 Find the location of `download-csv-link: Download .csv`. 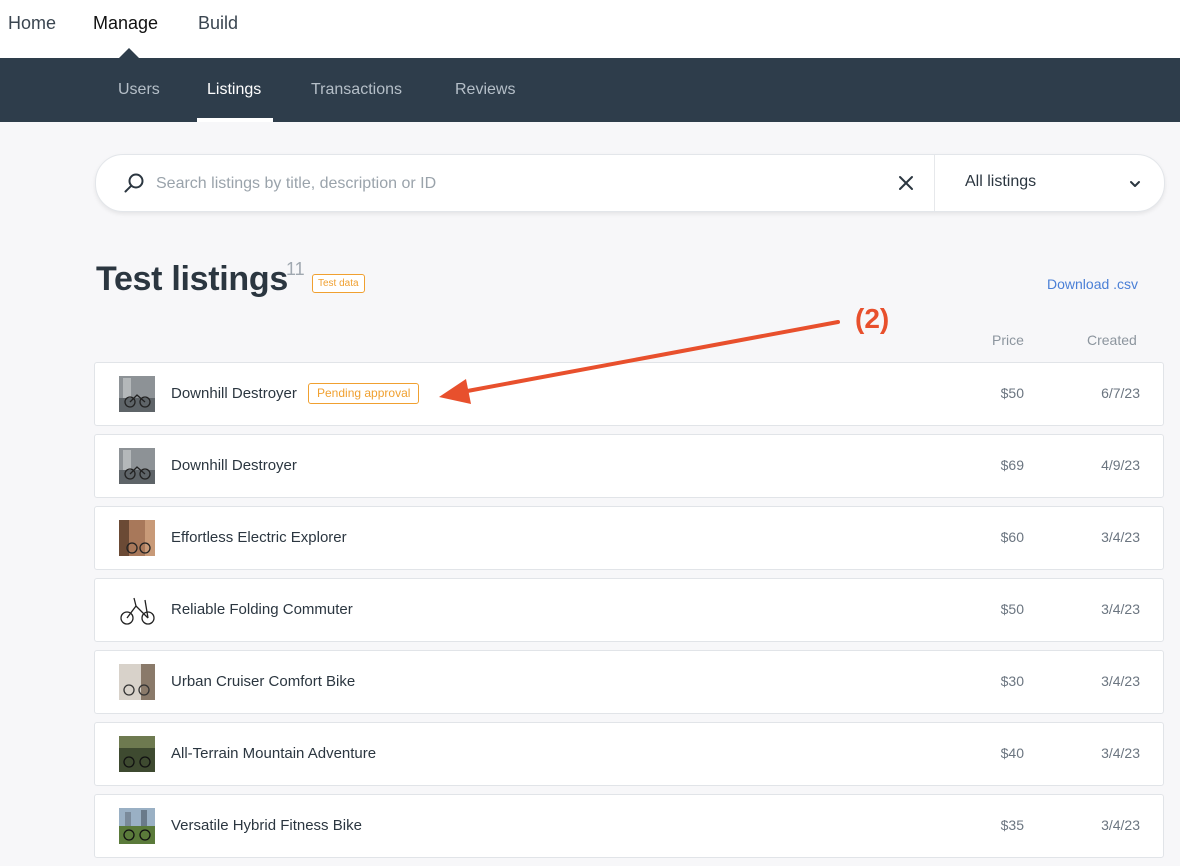

download-csv-link: Download .csv is located at coordinates (1092, 284).